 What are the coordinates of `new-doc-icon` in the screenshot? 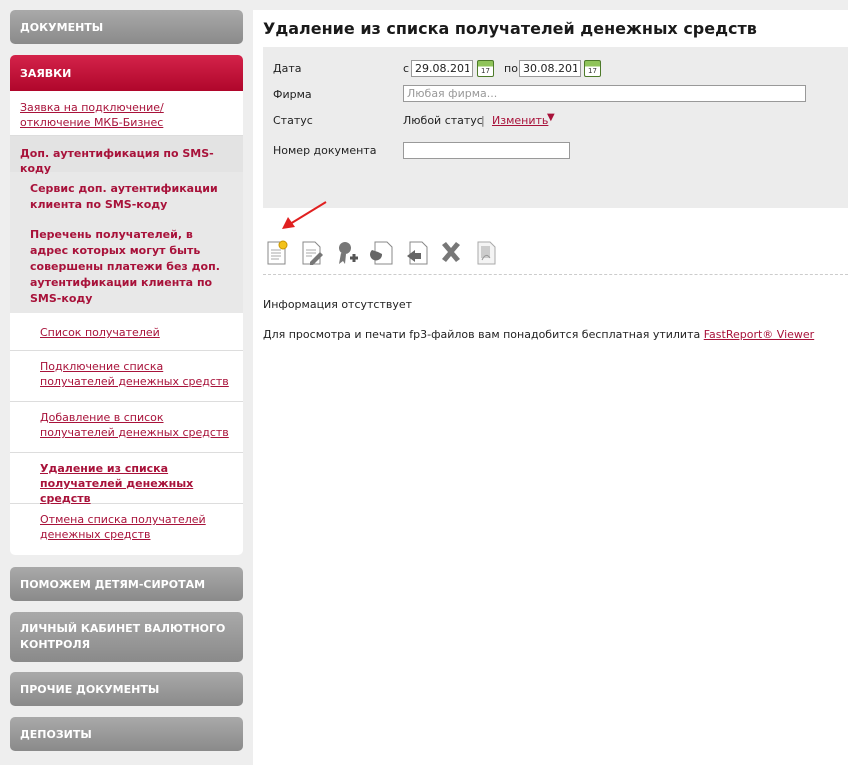 It's located at (277, 253).